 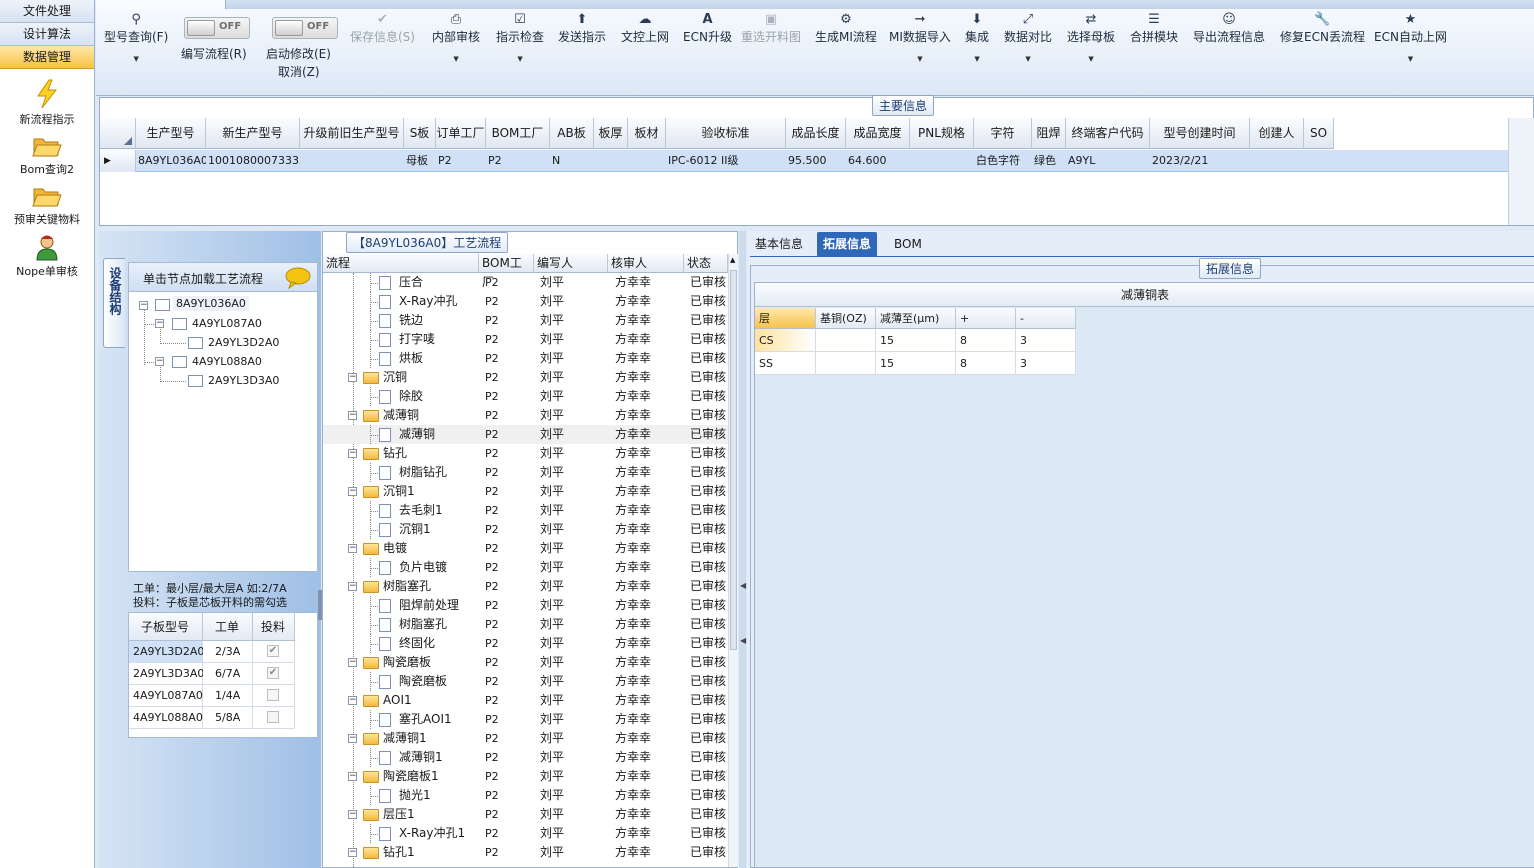 What do you see at coordinates (525, 529) in the screenshot?
I see `flow-row: 沉铜1 P2 刘平 方幸幸 已审核` at bounding box center [525, 529].